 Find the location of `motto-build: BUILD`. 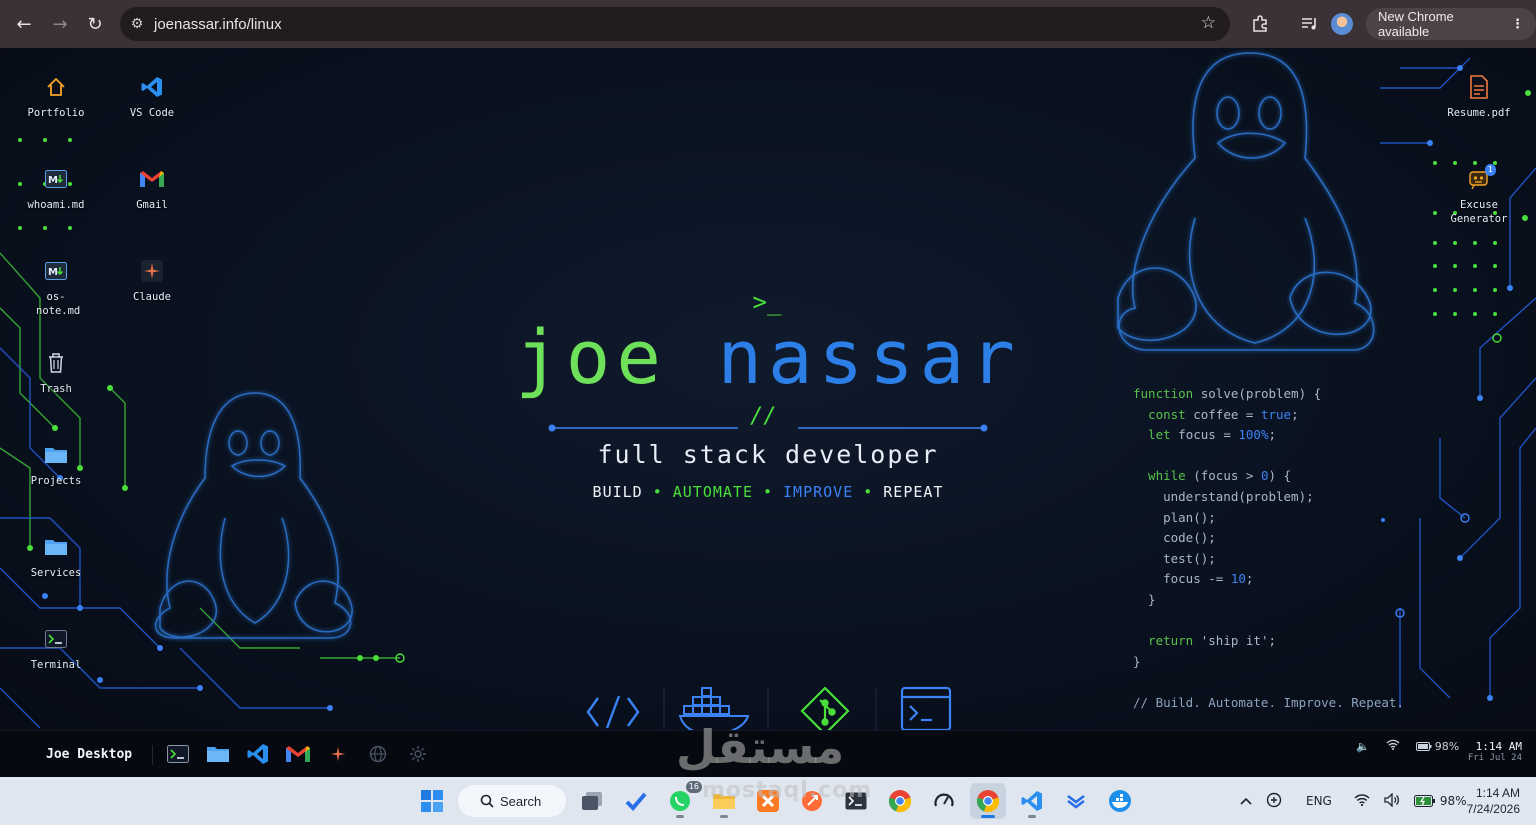

motto-build: BUILD is located at coordinates (617, 492).